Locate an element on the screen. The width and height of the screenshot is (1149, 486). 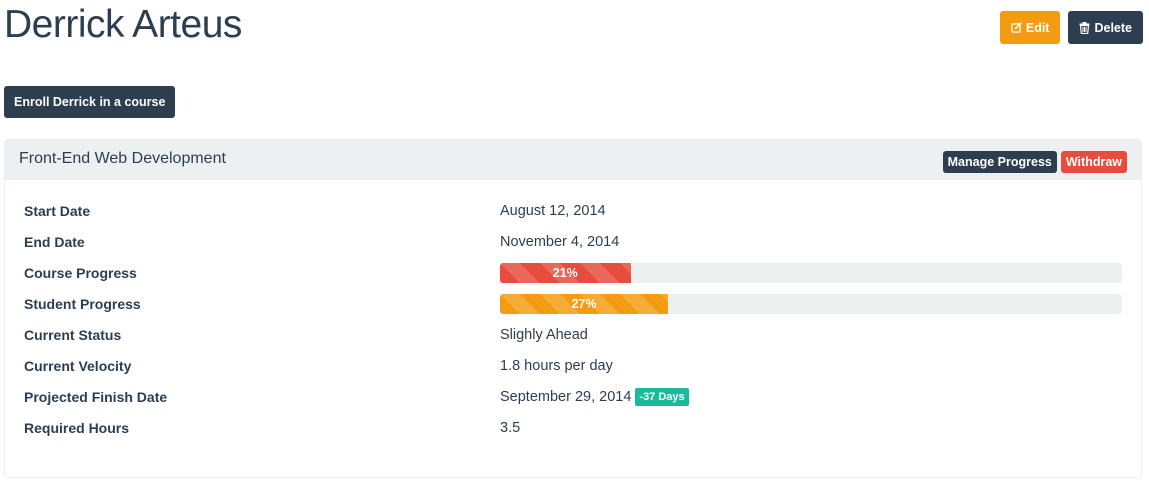
edit-label: Edit is located at coordinates (1037, 27).